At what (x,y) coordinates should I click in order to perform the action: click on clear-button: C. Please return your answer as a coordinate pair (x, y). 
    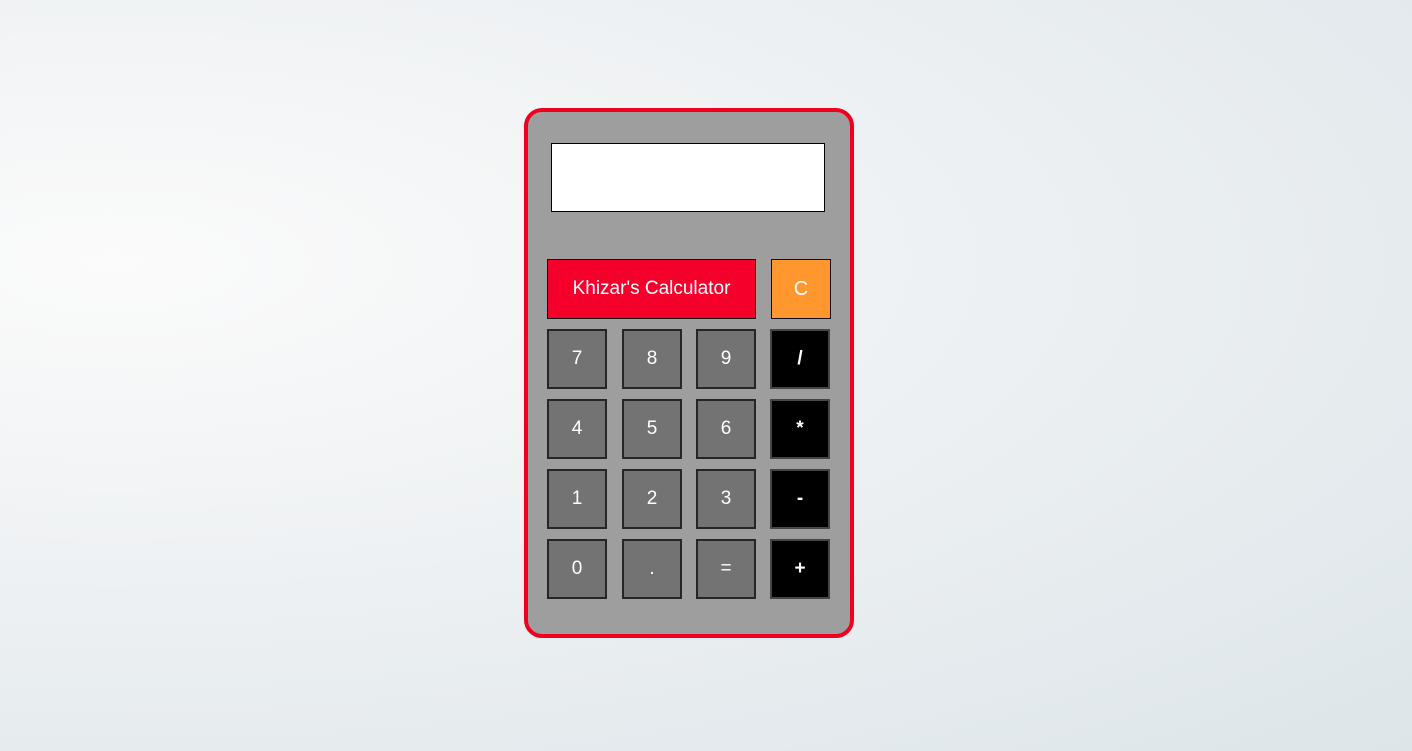
    Looking at the image, I should click on (801, 289).